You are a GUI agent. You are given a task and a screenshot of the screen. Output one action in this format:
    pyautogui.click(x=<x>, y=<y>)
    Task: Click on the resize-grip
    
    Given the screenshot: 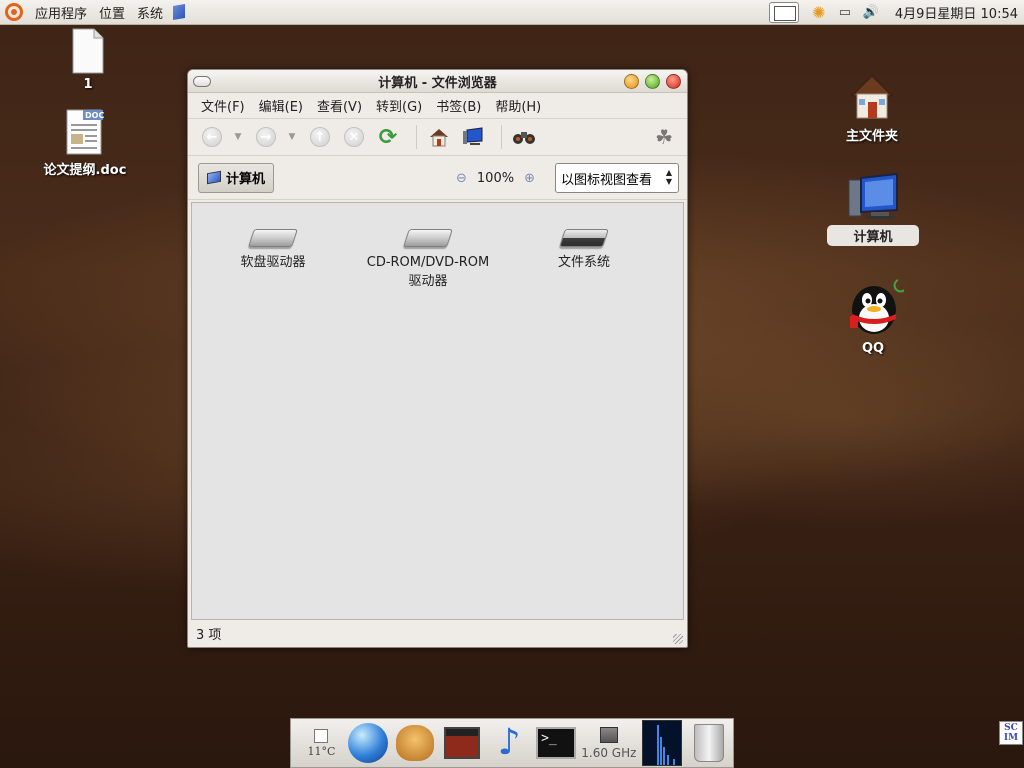 What is the action you would take?
    pyautogui.click(x=678, y=639)
    